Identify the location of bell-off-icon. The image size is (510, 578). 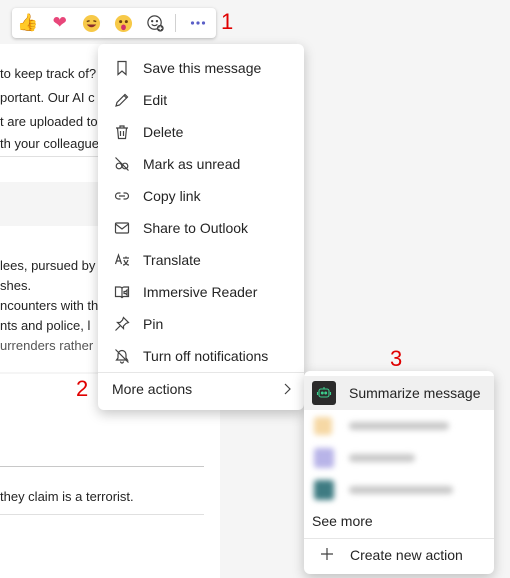
(122, 356).